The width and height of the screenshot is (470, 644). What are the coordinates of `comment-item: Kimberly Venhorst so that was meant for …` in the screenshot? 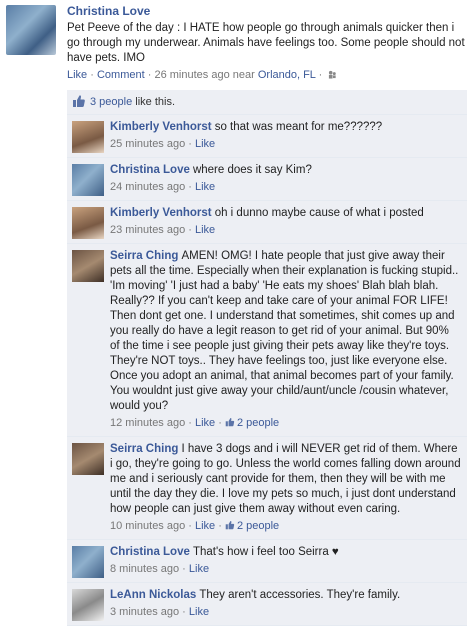 It's located at (267, 136).